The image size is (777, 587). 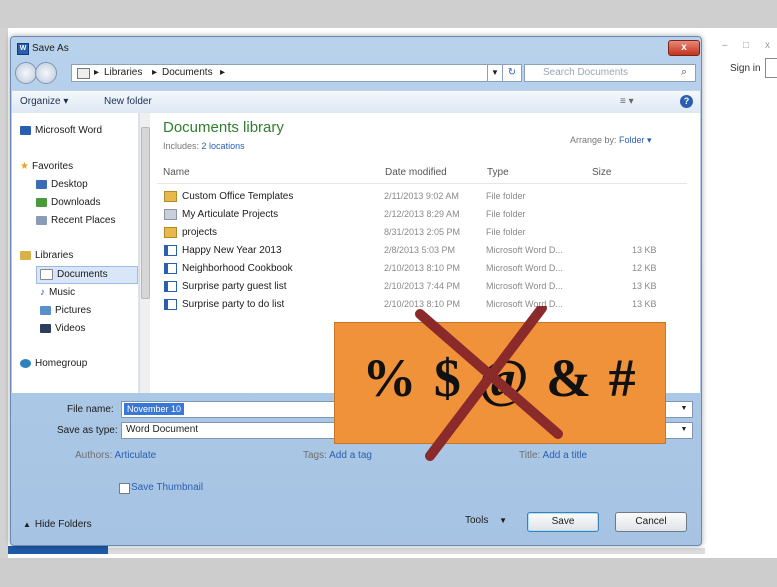 What do you see at coordinates (686, 101) in the screenshot?
I see `help-icon: ?` at bounding box center [686, 101].